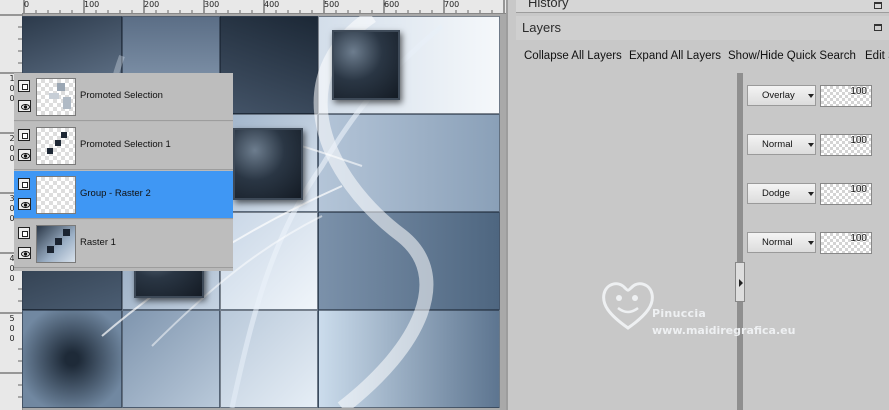  Describe the element at coordinates (817, 195) in the screenshot. I see `layer-properties-row: Dodge 100` at that location.